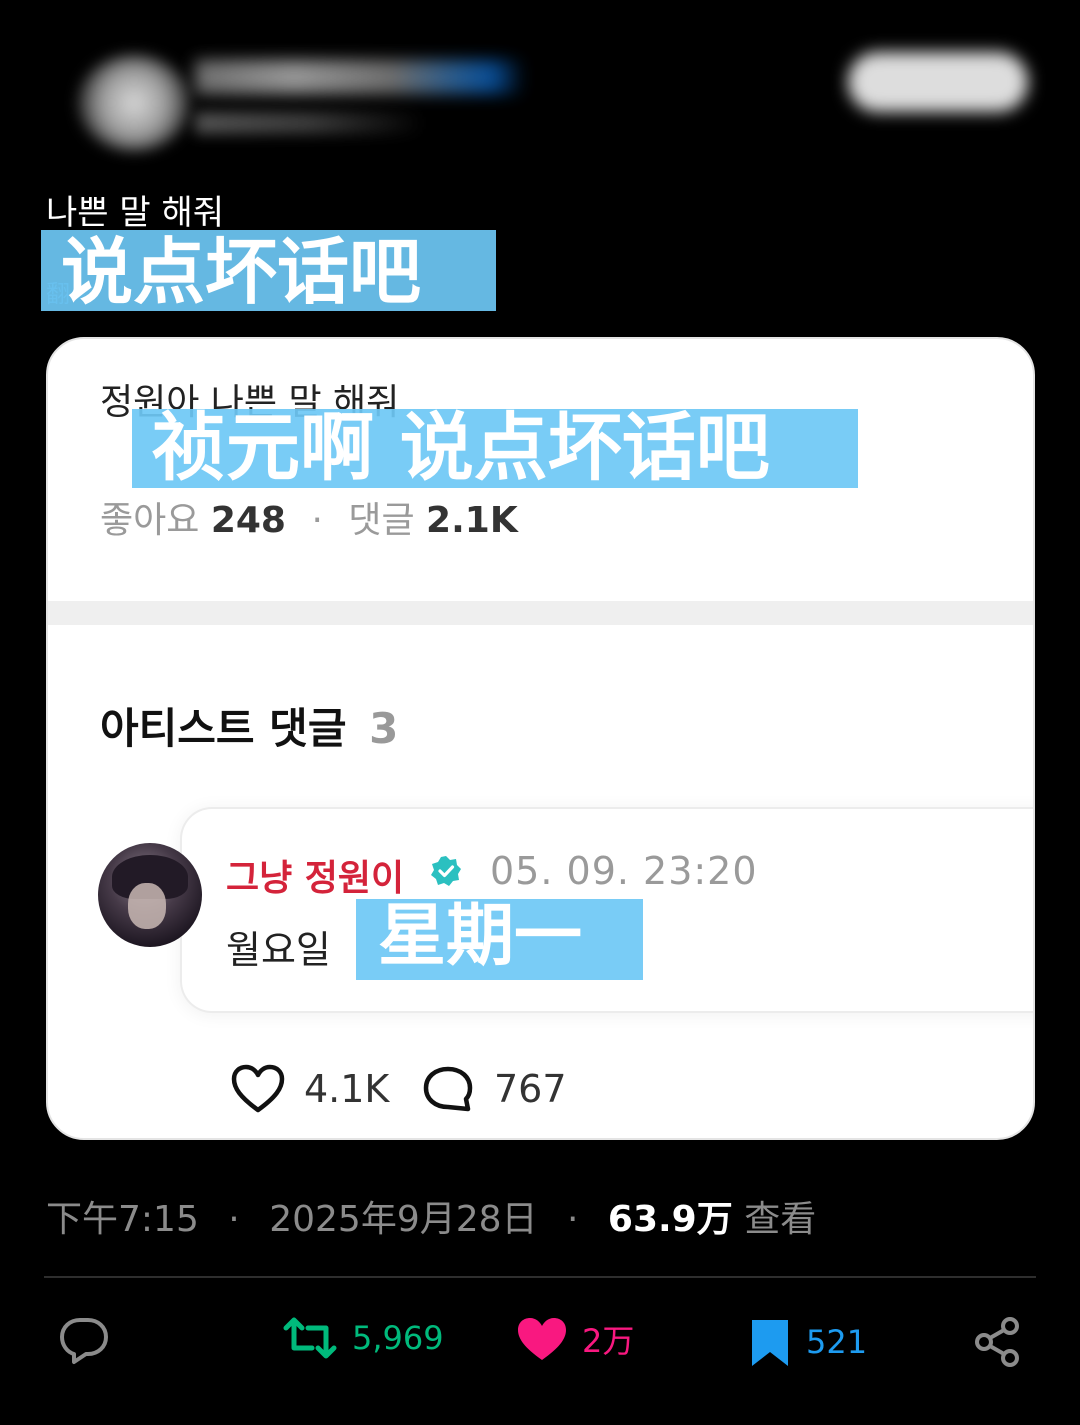  What do you see at coordinates (403, 1219) in the screenshot?
I see `tweet-date: 2025年9月28日` at bounding box center [403, 1219].